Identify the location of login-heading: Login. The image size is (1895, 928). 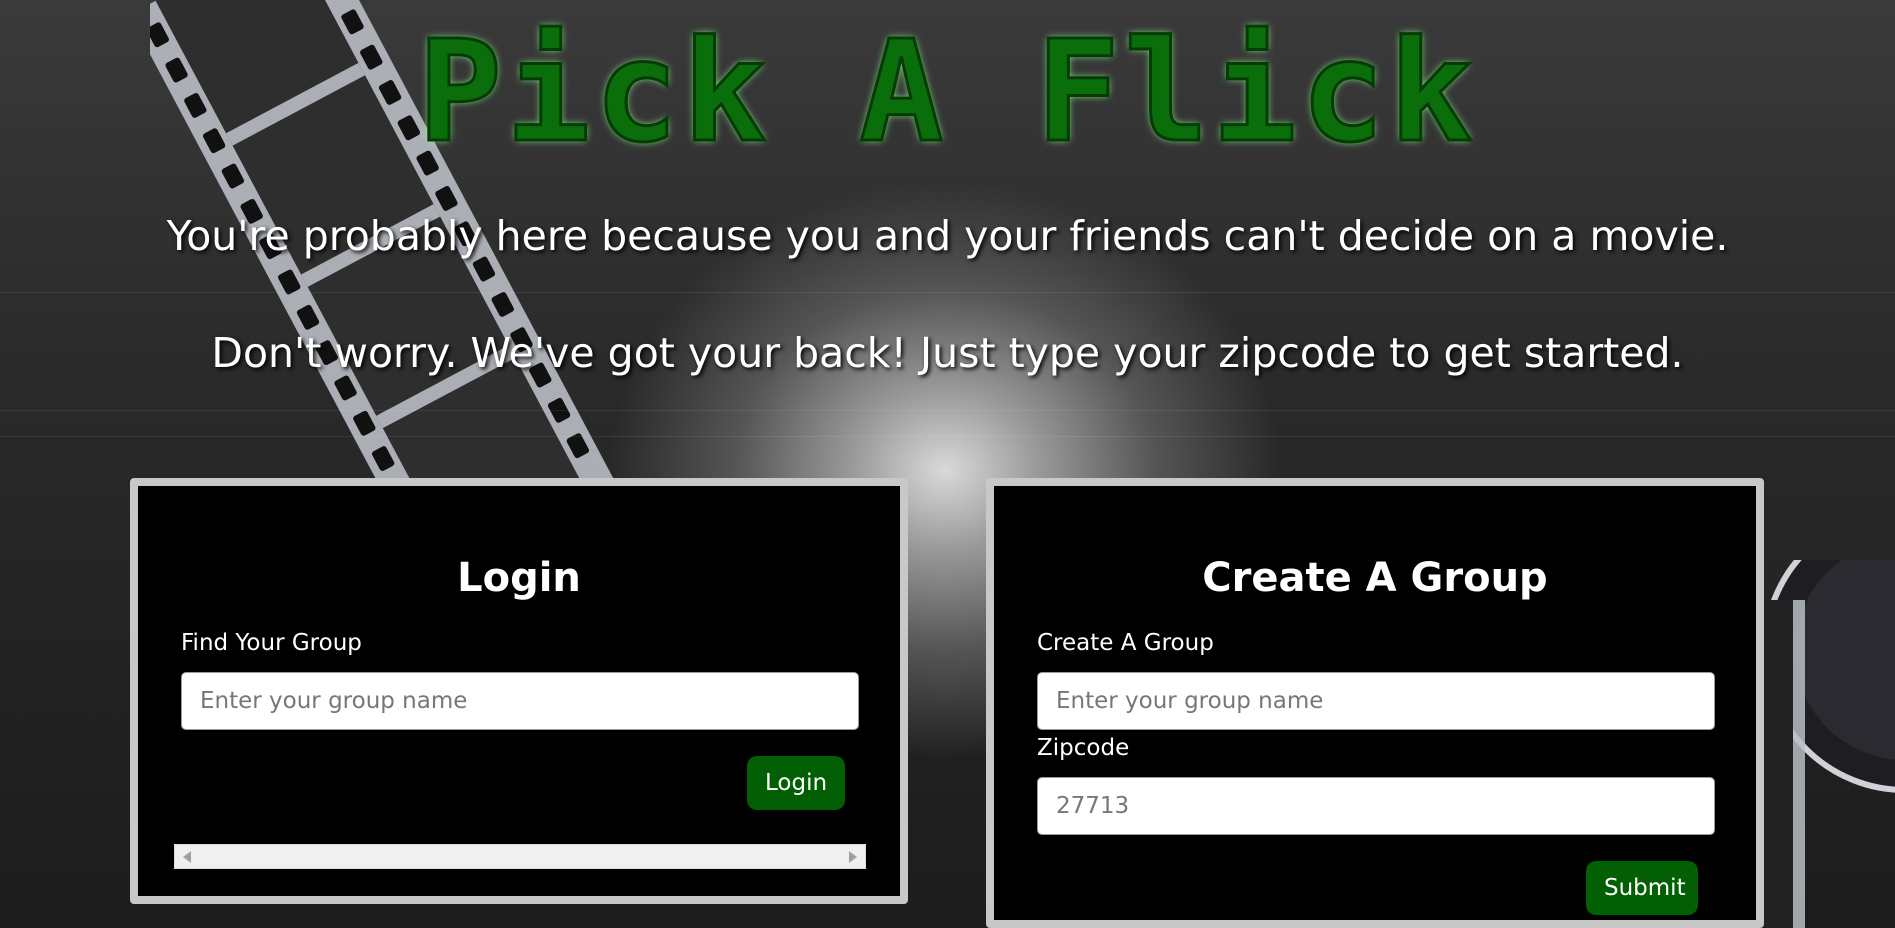
(519, 578).